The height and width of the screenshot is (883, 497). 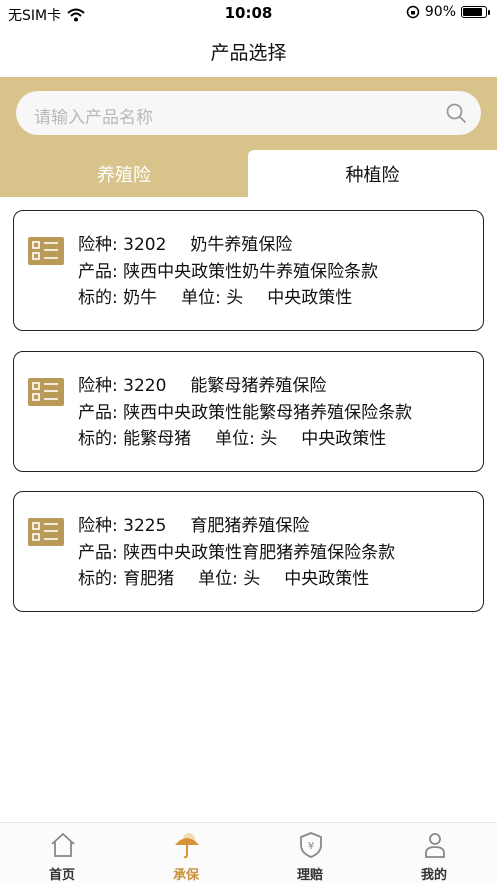 What do you see at coordinates (435, 845) in the screenshot?
I see `user-icon` at bounding box center [435, 845].